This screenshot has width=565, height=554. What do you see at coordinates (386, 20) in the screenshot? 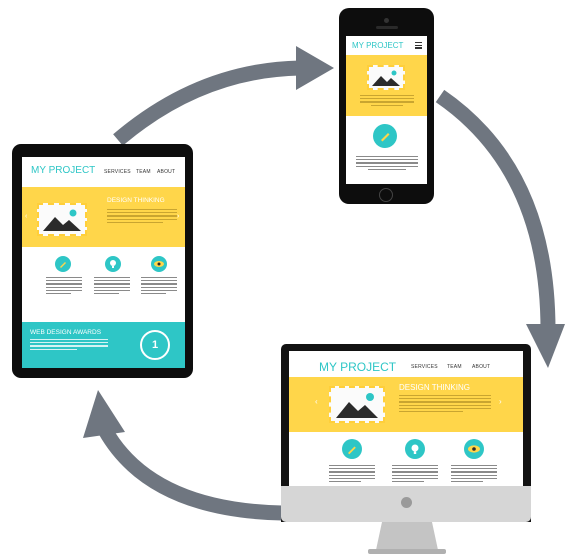
I see `phone-camera` at bounding box center [386, 20].